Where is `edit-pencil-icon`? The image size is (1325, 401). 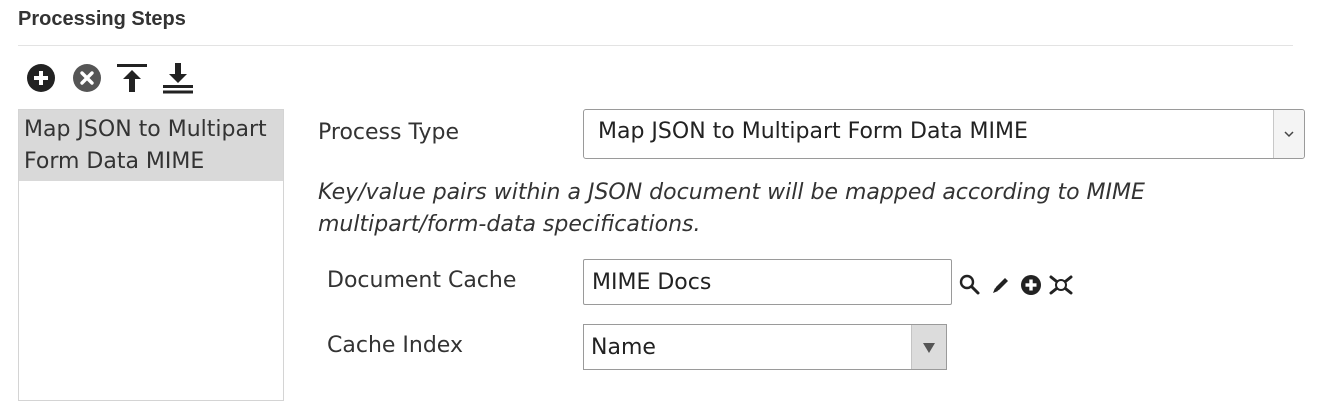 edit-pencil-icon is located at coordinates (1001, 285).